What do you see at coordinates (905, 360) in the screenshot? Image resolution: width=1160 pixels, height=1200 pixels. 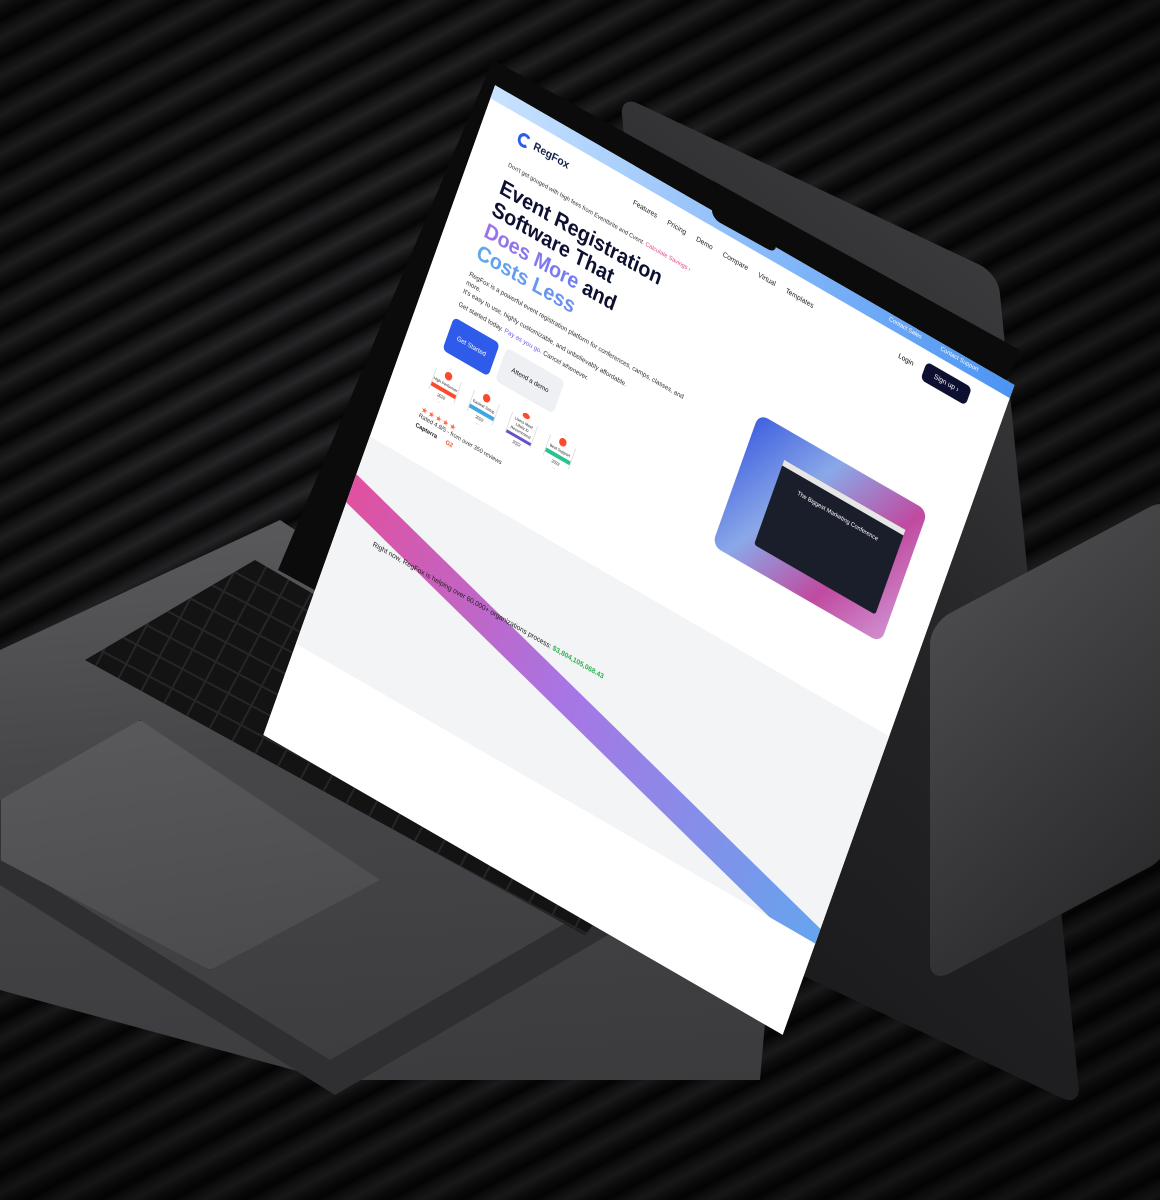 I see `login-link: Login` at bounding box center [905, 360].